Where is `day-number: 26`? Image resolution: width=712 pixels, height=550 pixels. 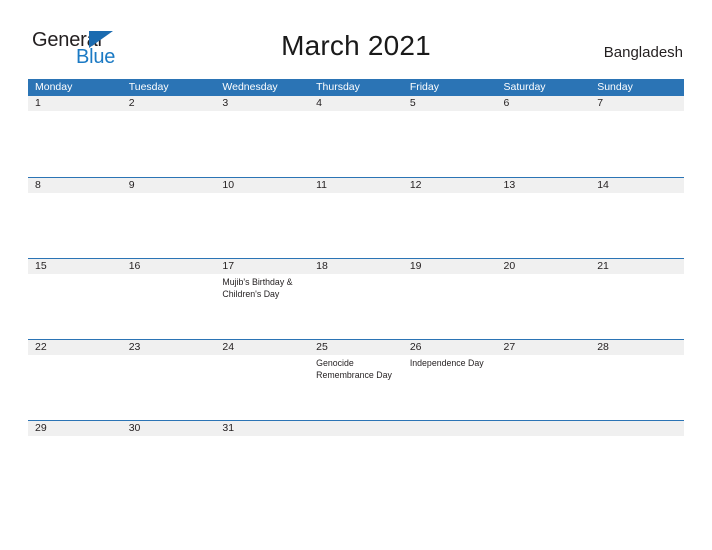 day-number: 26 is located at coordinates (415, 347).